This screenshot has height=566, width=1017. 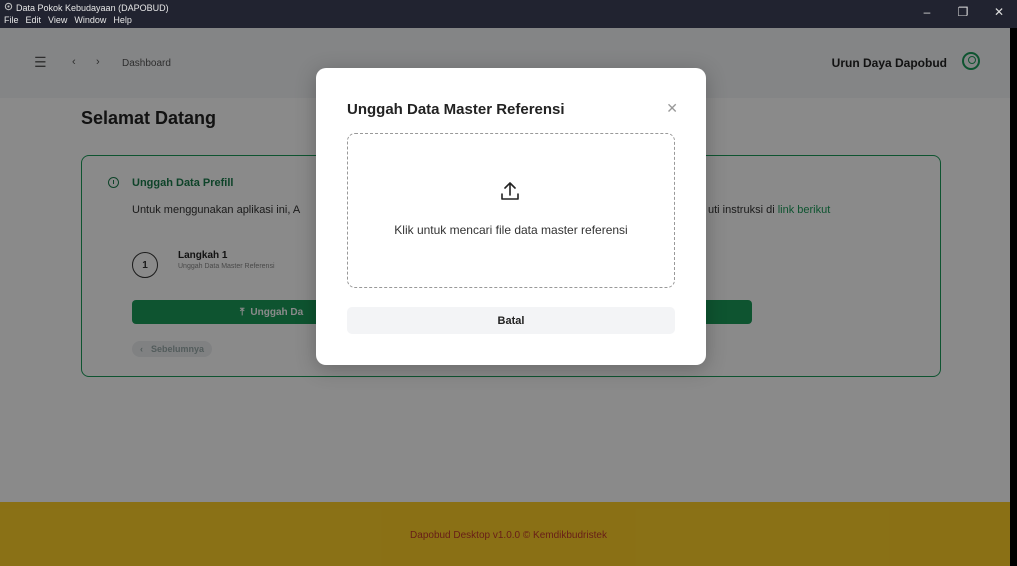 What do you see at coordinates (511, 320) in the screenshot?
I see `cancel-button: Batal` at bounding box center [511, 320].